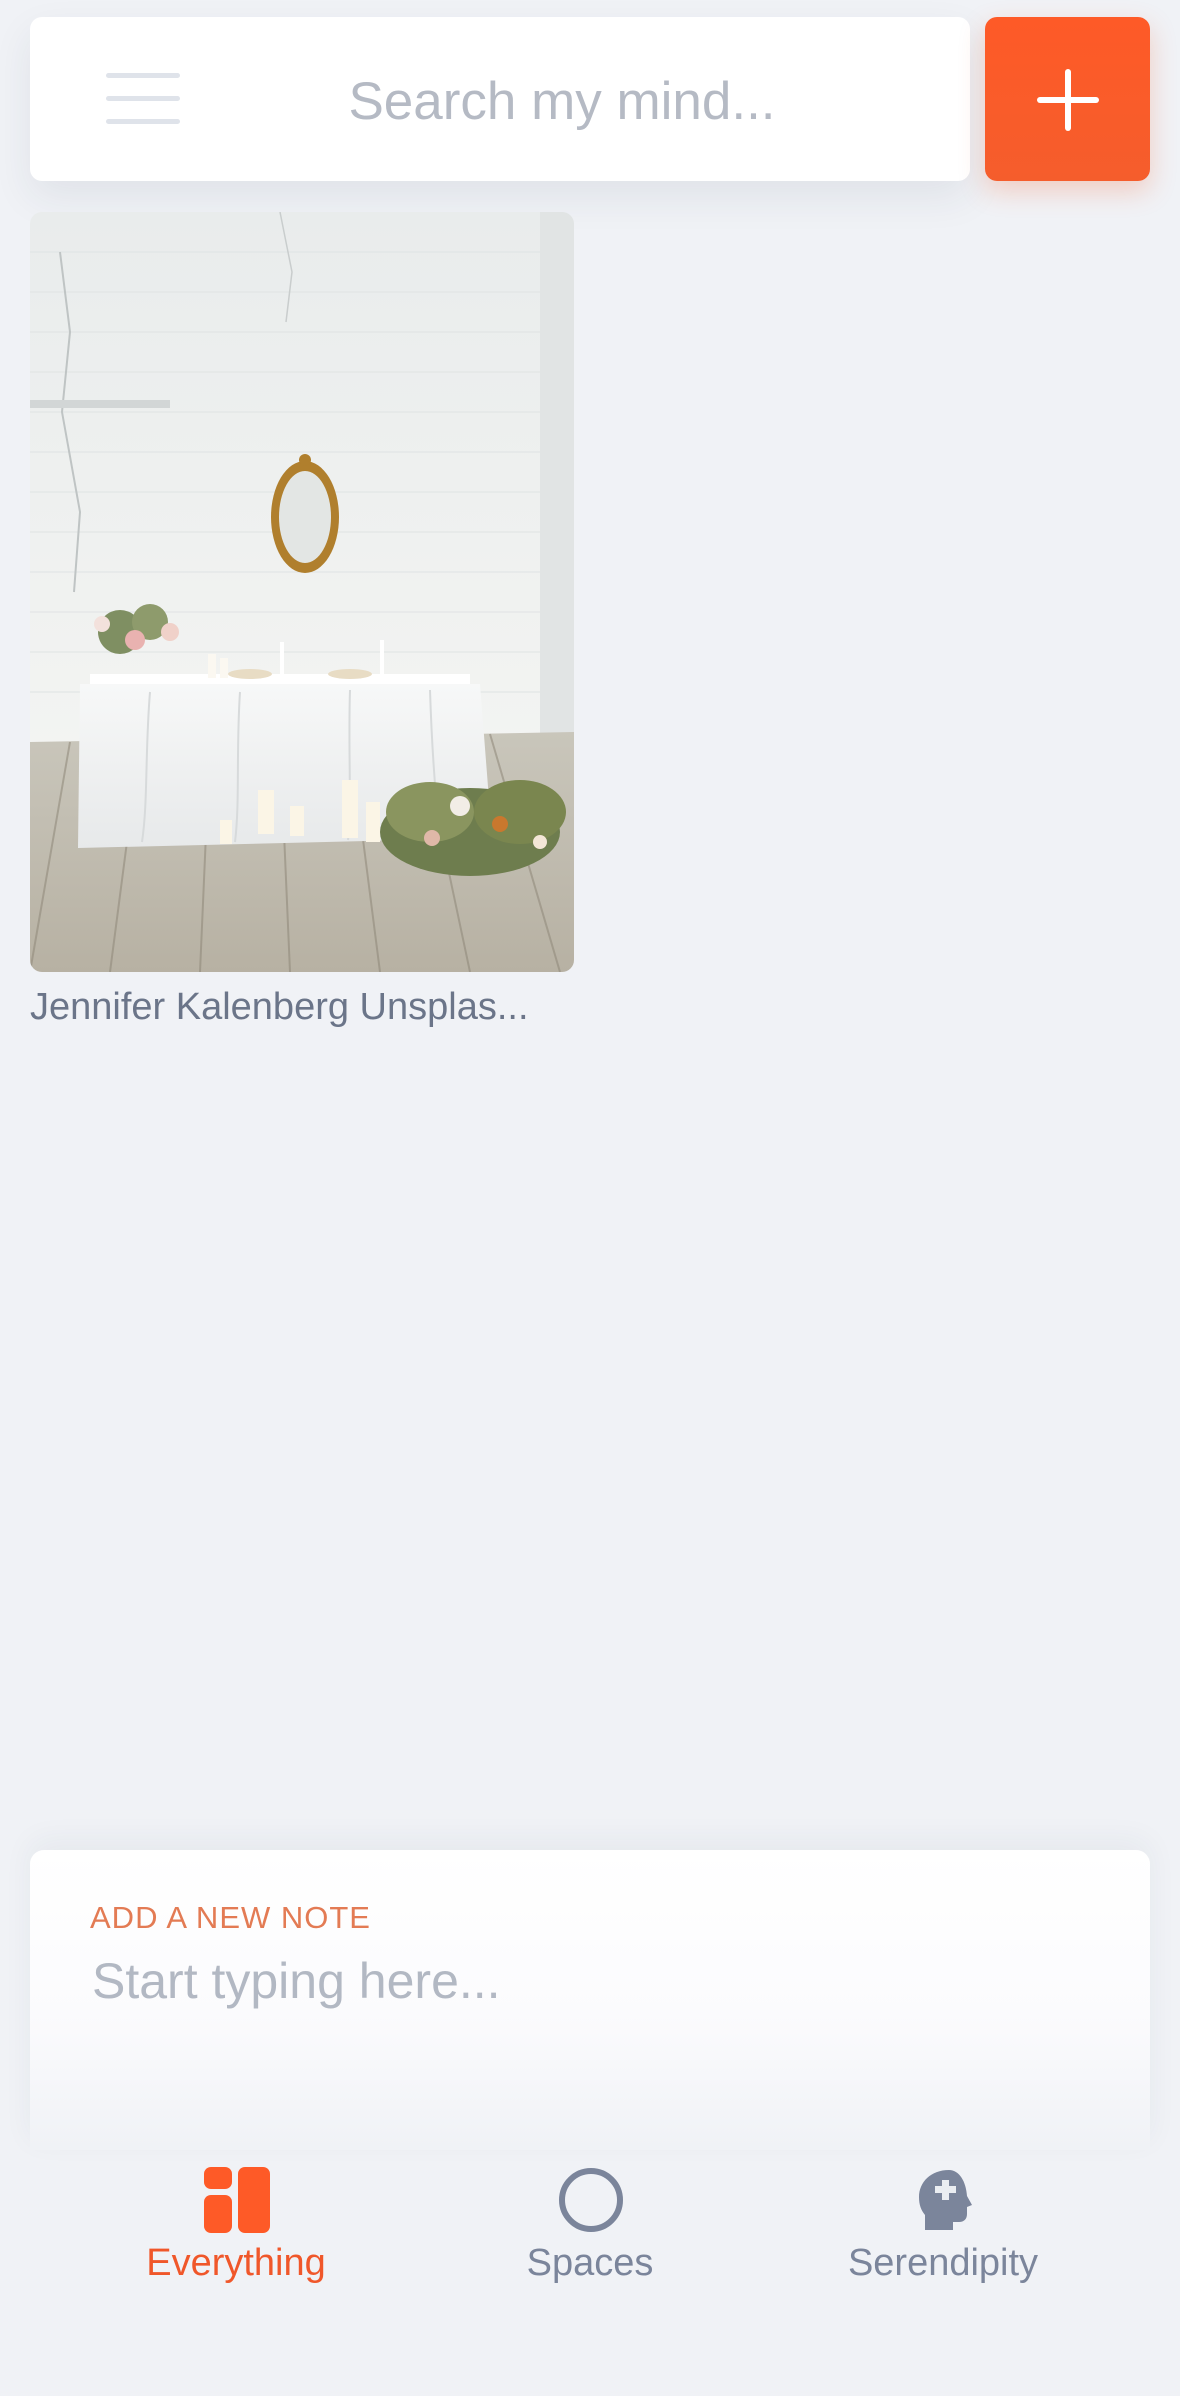 Image resolution: width=1180 pixels, height=2396 pixels. I want to click on add-button, so click(1067, 99).